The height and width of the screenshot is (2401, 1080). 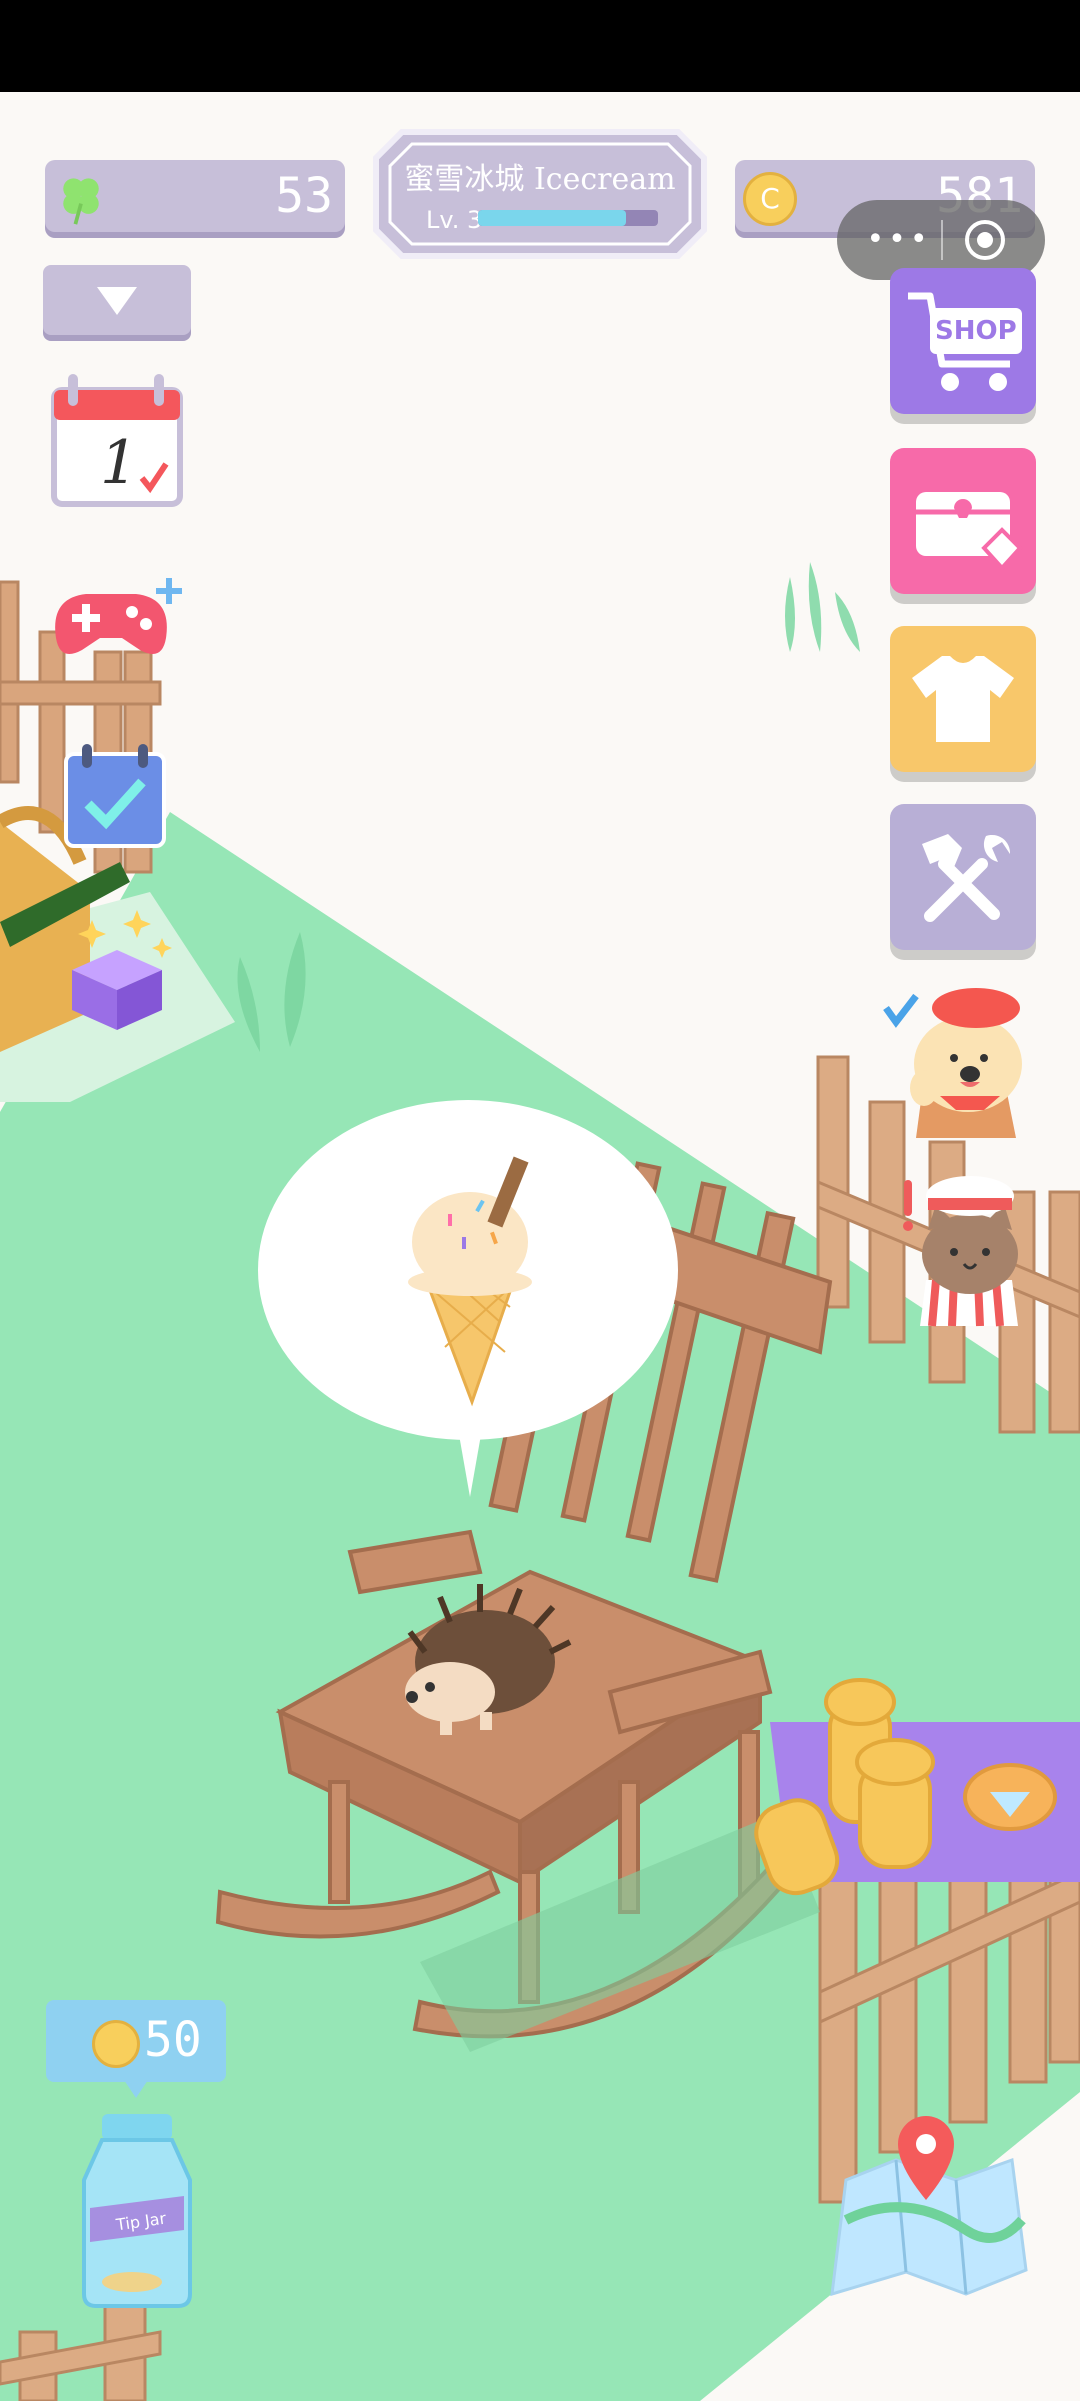 What do you see at coordinates (966, 878) in the screenshot?
I see `hammer-wrench-icon` at bounding box center [966, 878].